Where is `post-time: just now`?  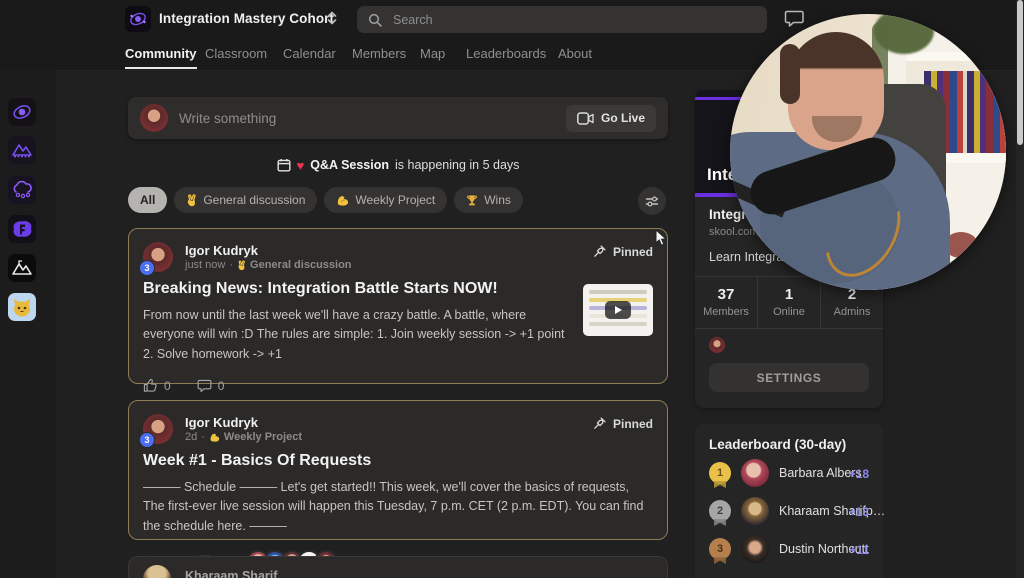
post-time: just now is located at coordinates (205, 265).